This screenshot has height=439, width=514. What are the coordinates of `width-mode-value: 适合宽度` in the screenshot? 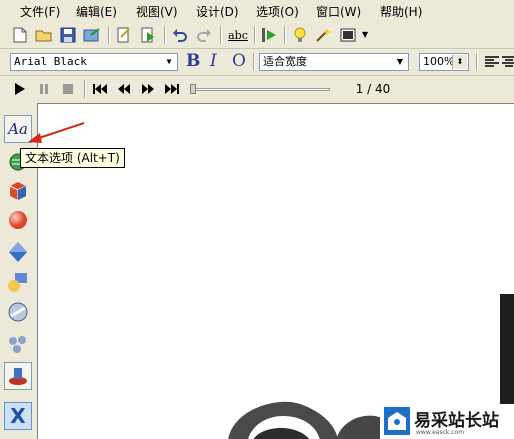 It's located at (285, 61).